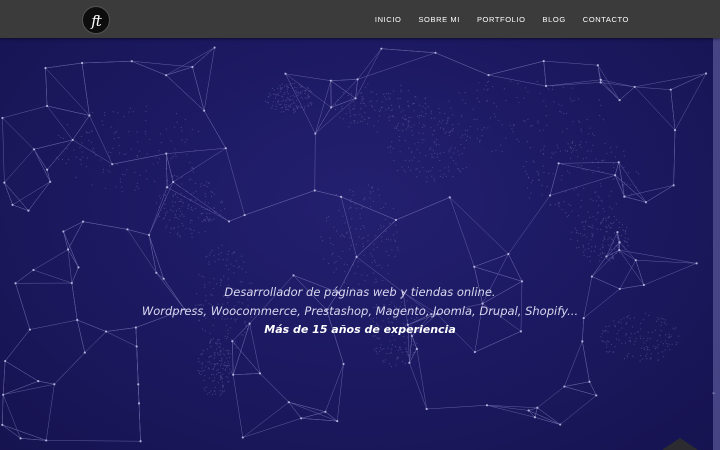  What do you see at coordinates (438, 19) in the screenshot?
I see `nav-sobre-mi: SOBRE MI` at bounding box center [438, 19].